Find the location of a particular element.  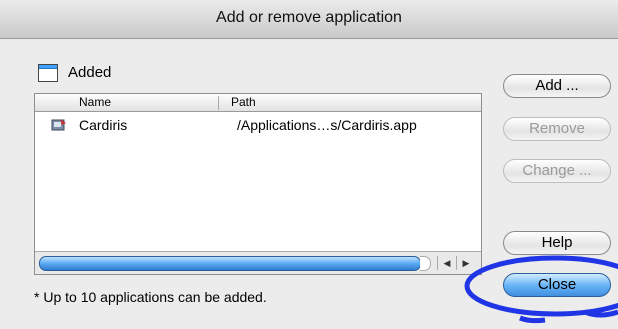

highlight-circle-annotation is located at coordinates (541, 289).